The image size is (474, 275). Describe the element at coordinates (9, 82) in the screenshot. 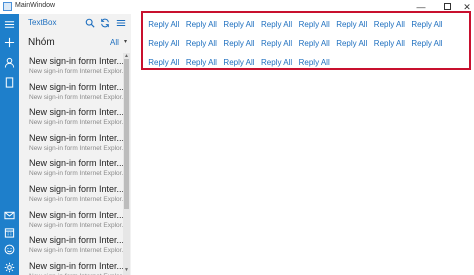

I see `book-icon` at that location.